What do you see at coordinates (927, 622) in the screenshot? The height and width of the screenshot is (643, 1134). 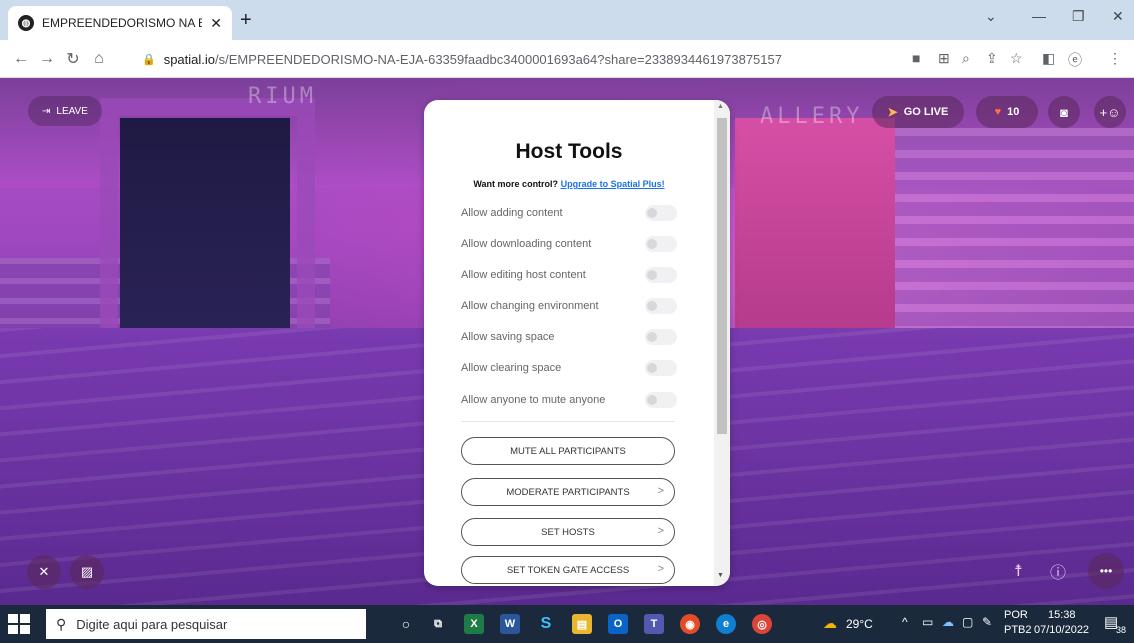 I see `network-icon: ▭` at bounding box center [927, 622].